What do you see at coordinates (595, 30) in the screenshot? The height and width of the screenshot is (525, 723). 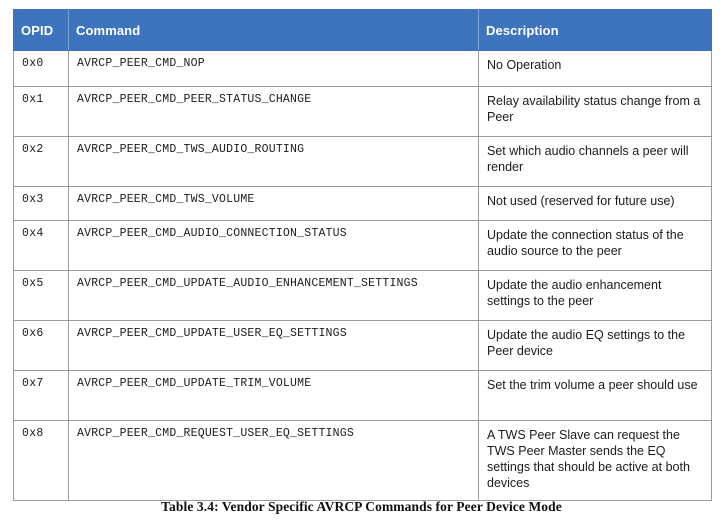 I see `column-header-description: Description` at bounding box center [595, 30].